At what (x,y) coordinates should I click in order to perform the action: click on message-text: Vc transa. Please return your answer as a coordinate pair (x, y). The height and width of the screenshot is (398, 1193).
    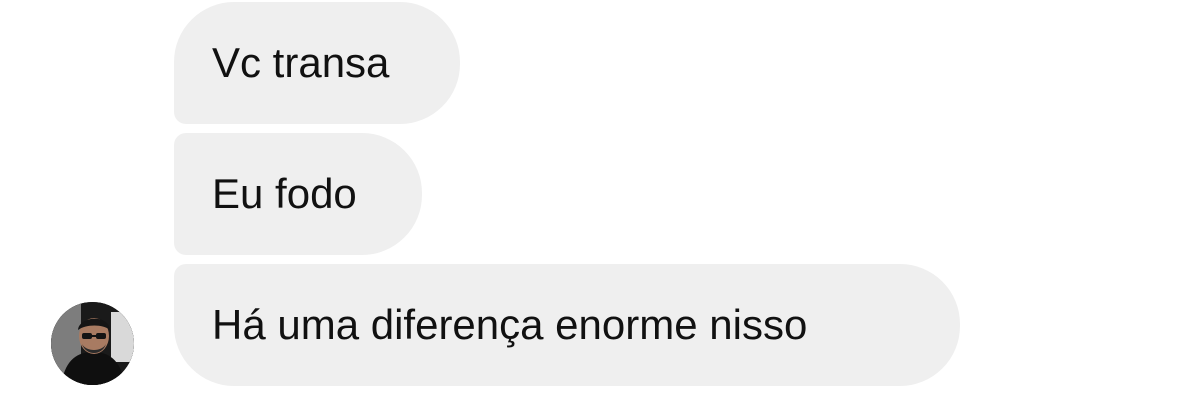
    Looking at the image, I should click on (301, 62).